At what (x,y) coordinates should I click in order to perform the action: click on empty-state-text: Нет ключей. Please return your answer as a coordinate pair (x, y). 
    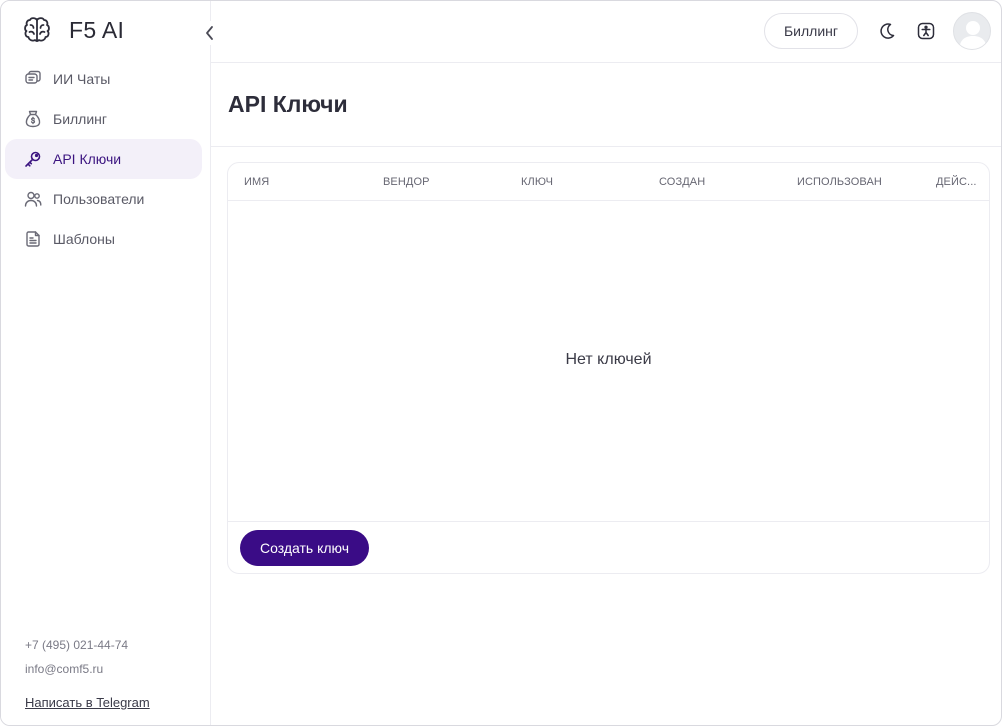
    Looking at the image, I should click on (608, 359).